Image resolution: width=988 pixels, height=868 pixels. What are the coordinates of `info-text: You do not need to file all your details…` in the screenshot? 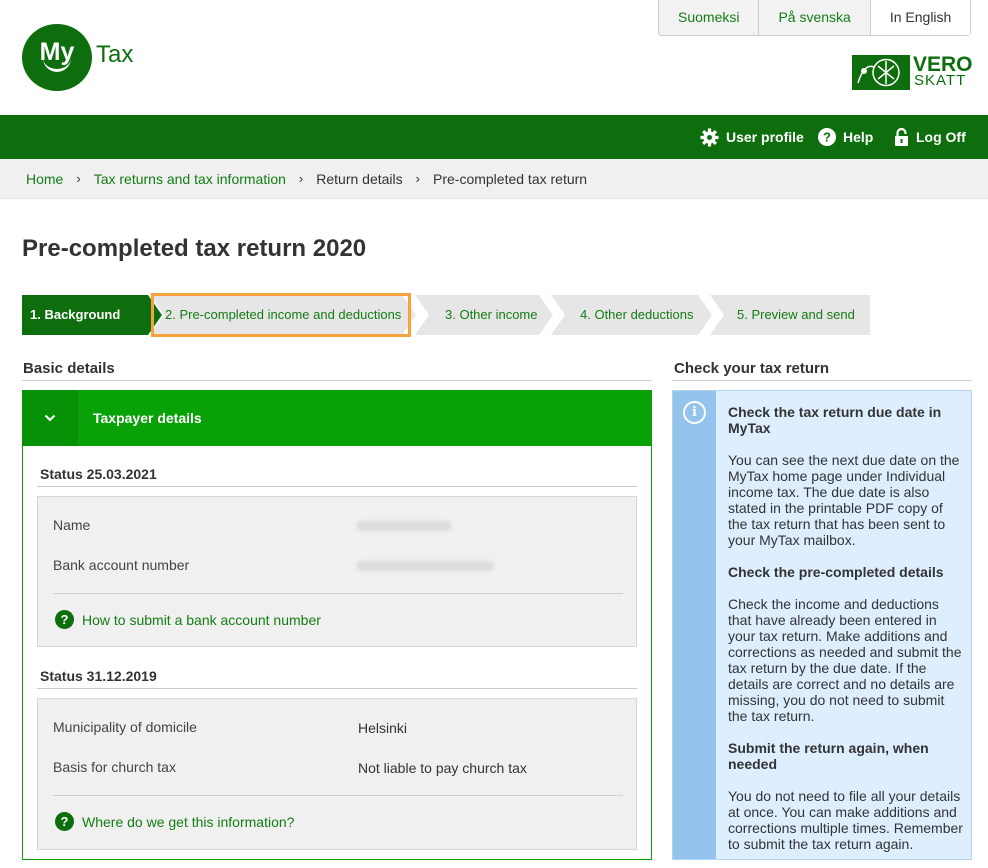 It's located at (845, 820).